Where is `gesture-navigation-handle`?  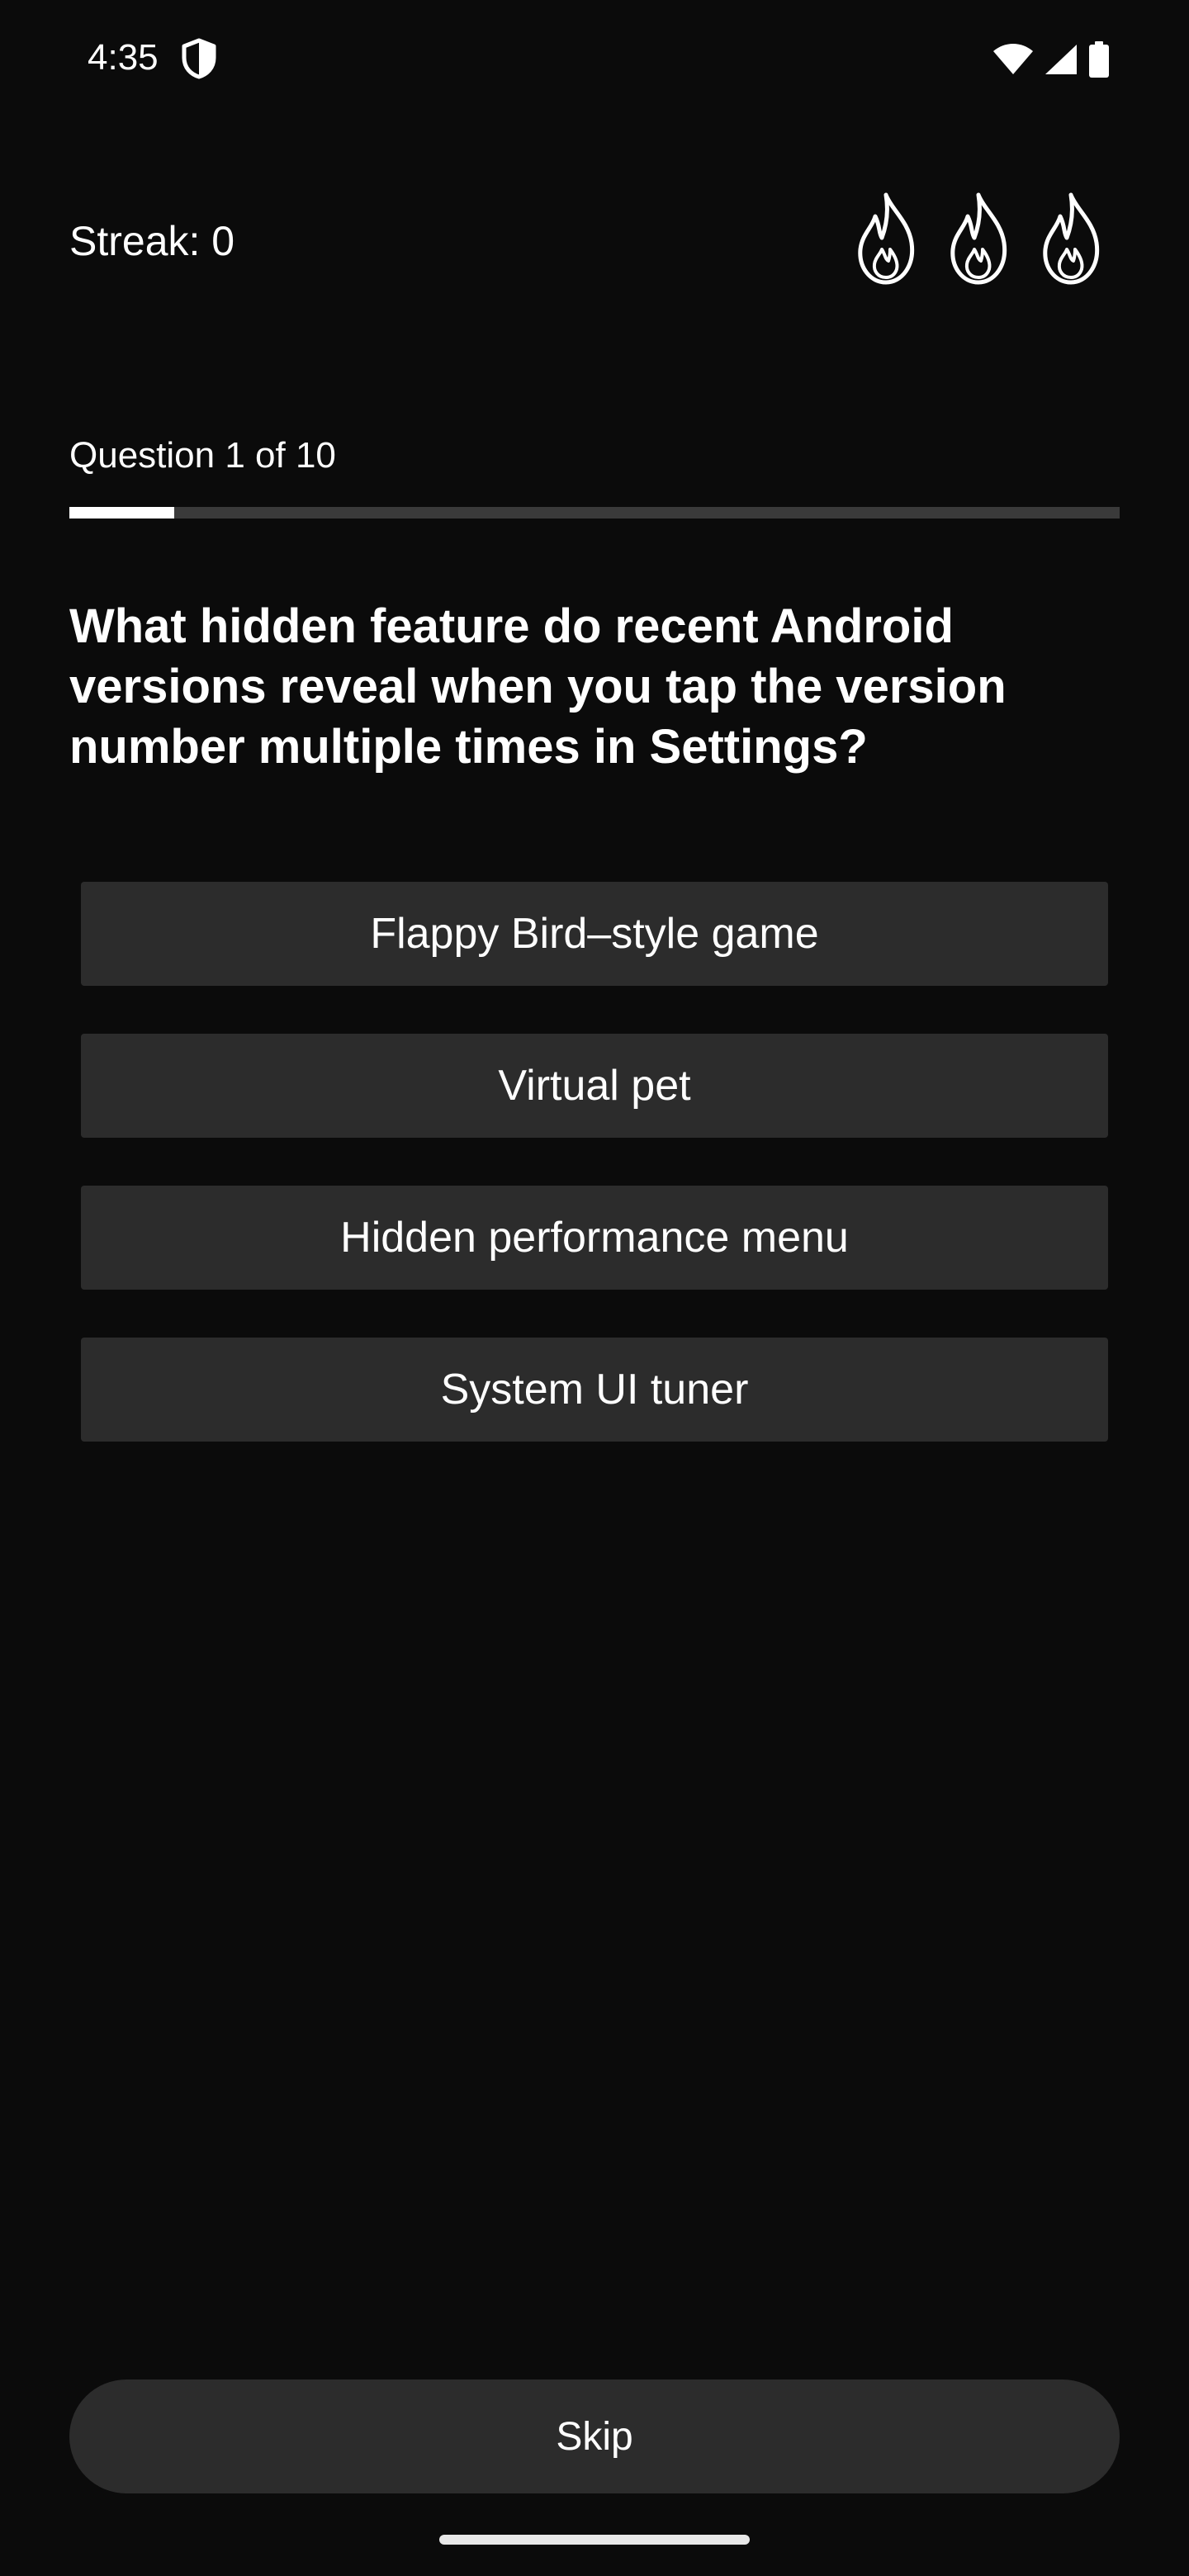 gesture-navigation-handle is located at coordinates (594, 2540).